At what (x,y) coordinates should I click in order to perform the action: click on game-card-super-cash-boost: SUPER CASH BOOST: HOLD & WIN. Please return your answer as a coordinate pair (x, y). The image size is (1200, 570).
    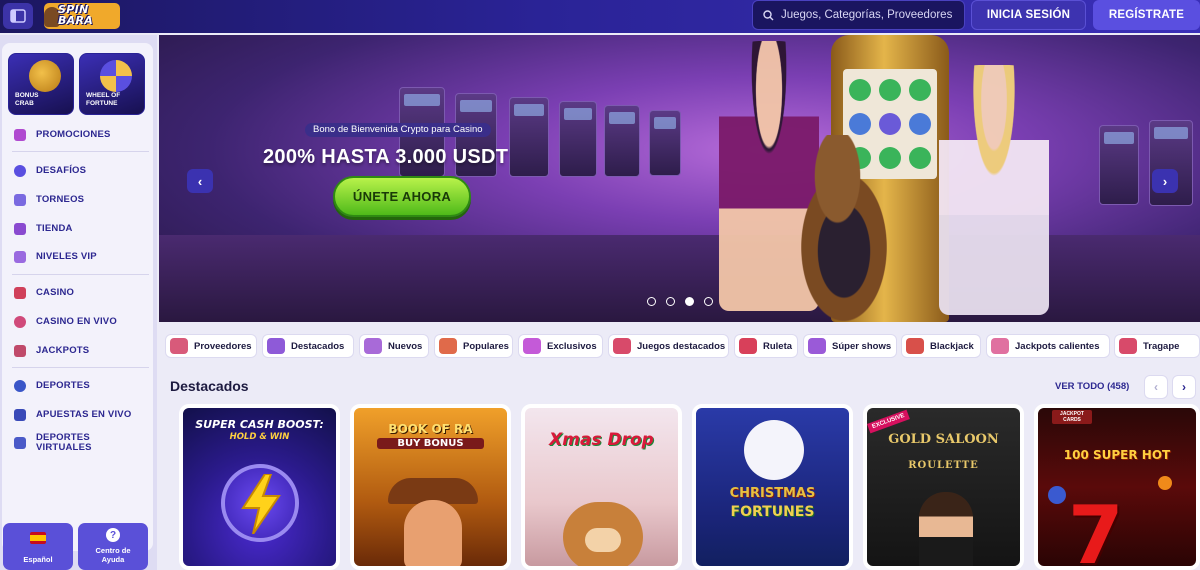
    Looking at the image, I should click on (259, 487).